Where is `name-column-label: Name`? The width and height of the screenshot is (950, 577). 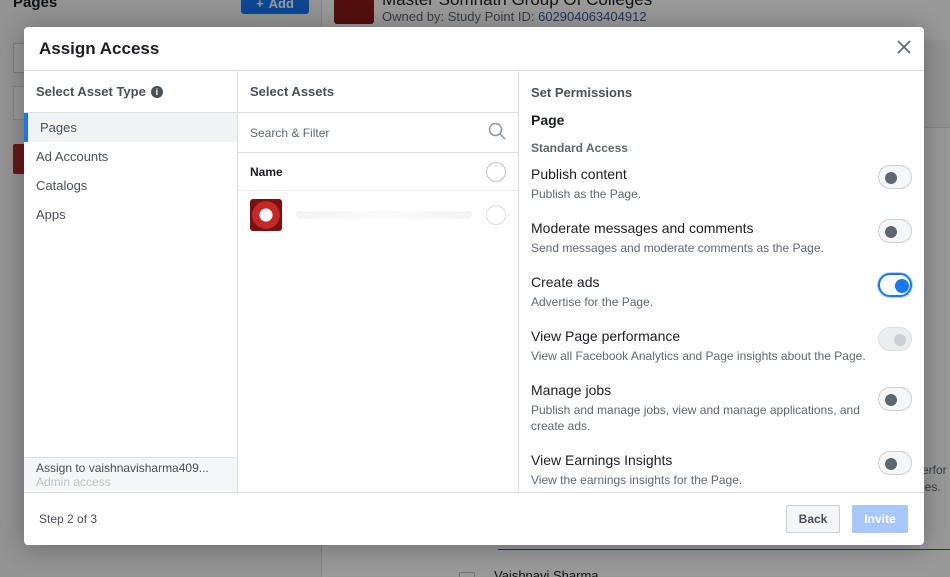
name-column-label: Name is located at coordinates (266, 171).